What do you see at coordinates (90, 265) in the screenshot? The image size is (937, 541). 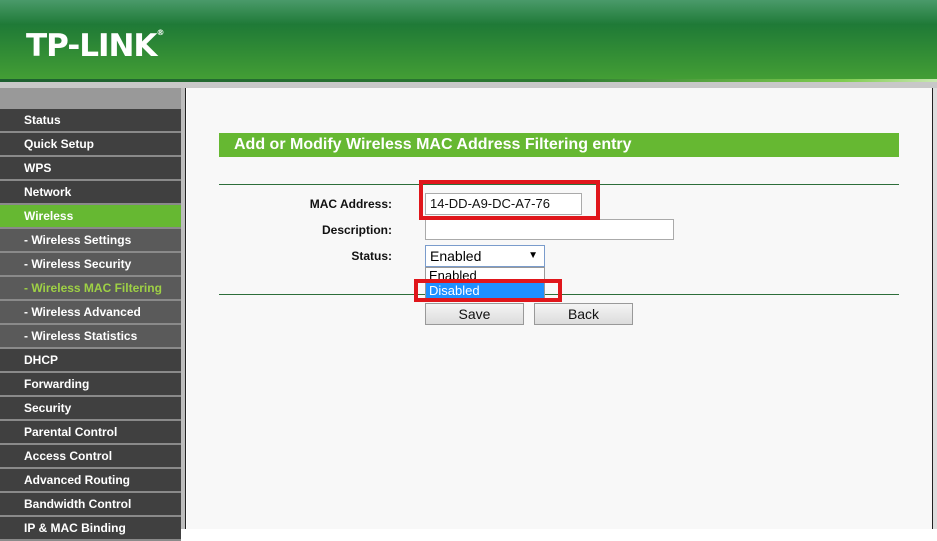 I see `sidebar-item-wireless-security: - Wireless Security` at bounding box center [90, 265].